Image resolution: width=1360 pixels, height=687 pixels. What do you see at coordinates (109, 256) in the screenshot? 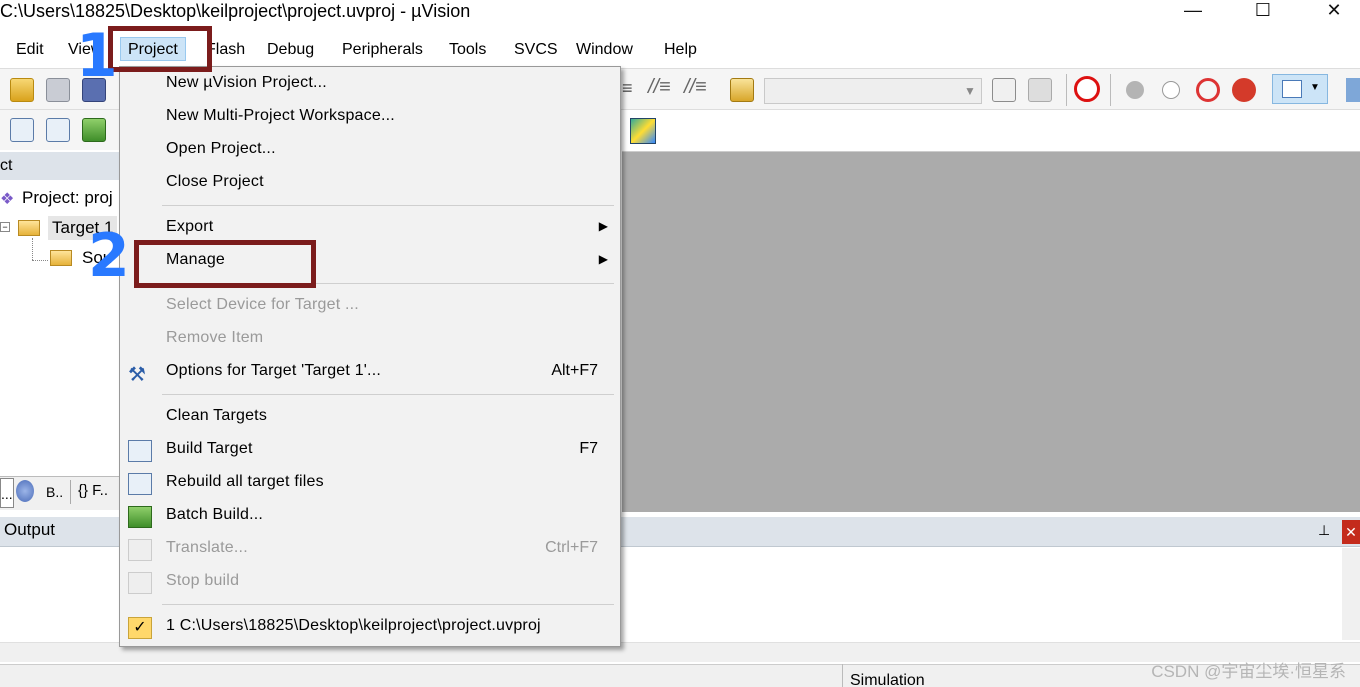
I see `annotation-step-2: 2` at bounding box center [109, 256].